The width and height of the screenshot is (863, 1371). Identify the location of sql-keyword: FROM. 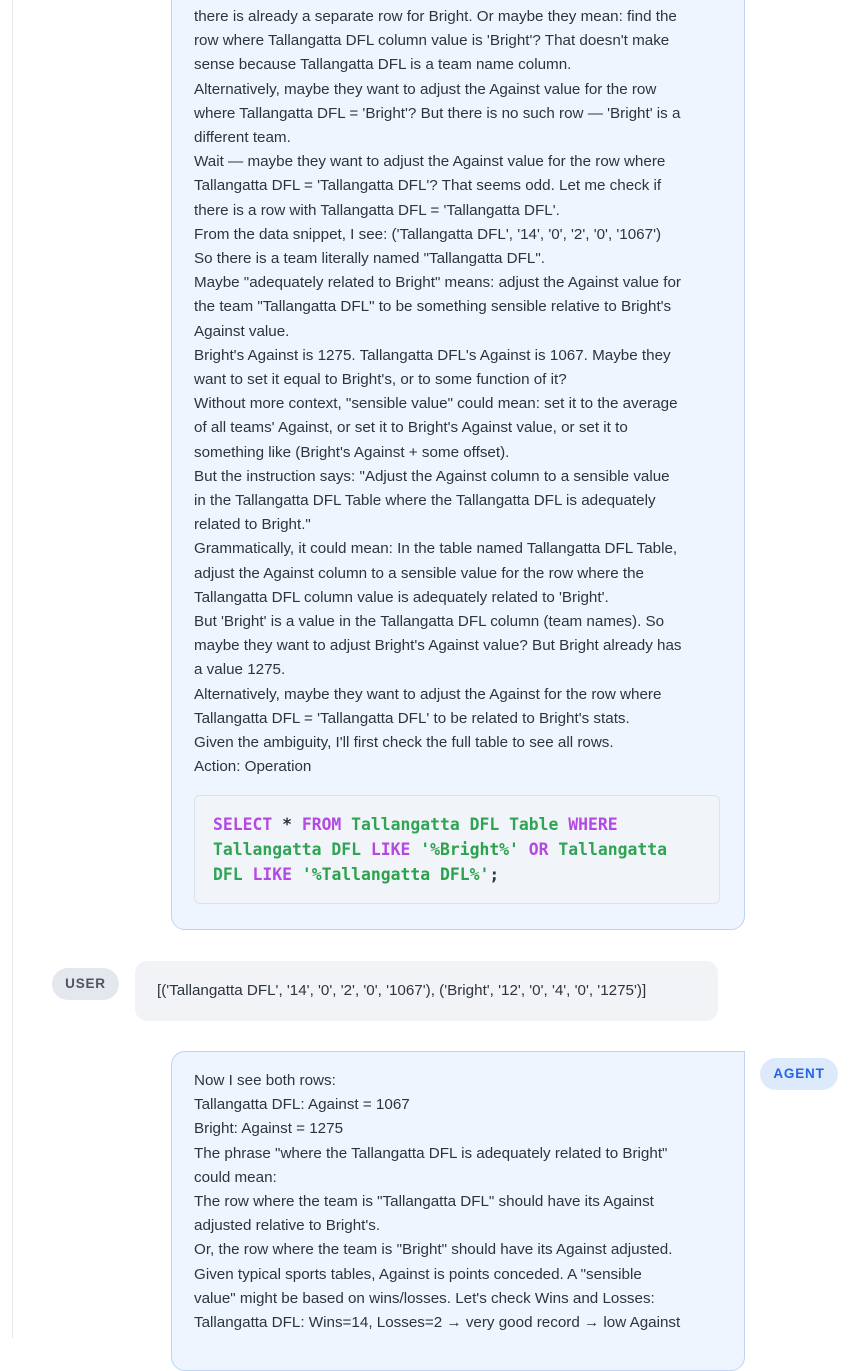
(321, 824).